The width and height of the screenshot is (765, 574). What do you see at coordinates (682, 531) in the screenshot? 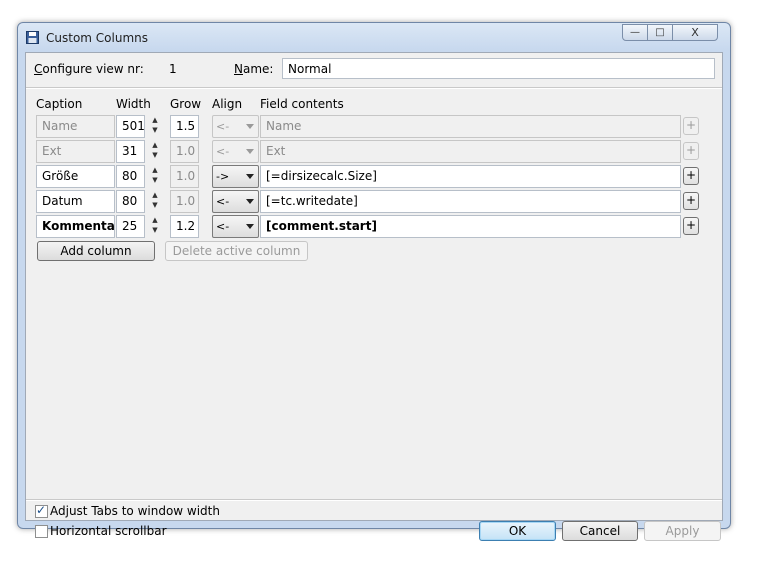
I see `apply-button: Apply` at bounding box center [682, 531].